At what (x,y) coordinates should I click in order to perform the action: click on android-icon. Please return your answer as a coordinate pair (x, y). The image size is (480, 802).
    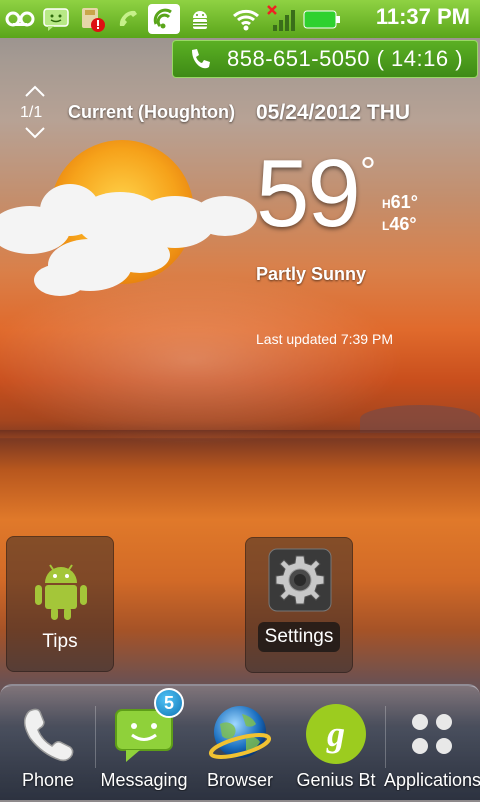
    Looking at the image, I should click on (61, 592).